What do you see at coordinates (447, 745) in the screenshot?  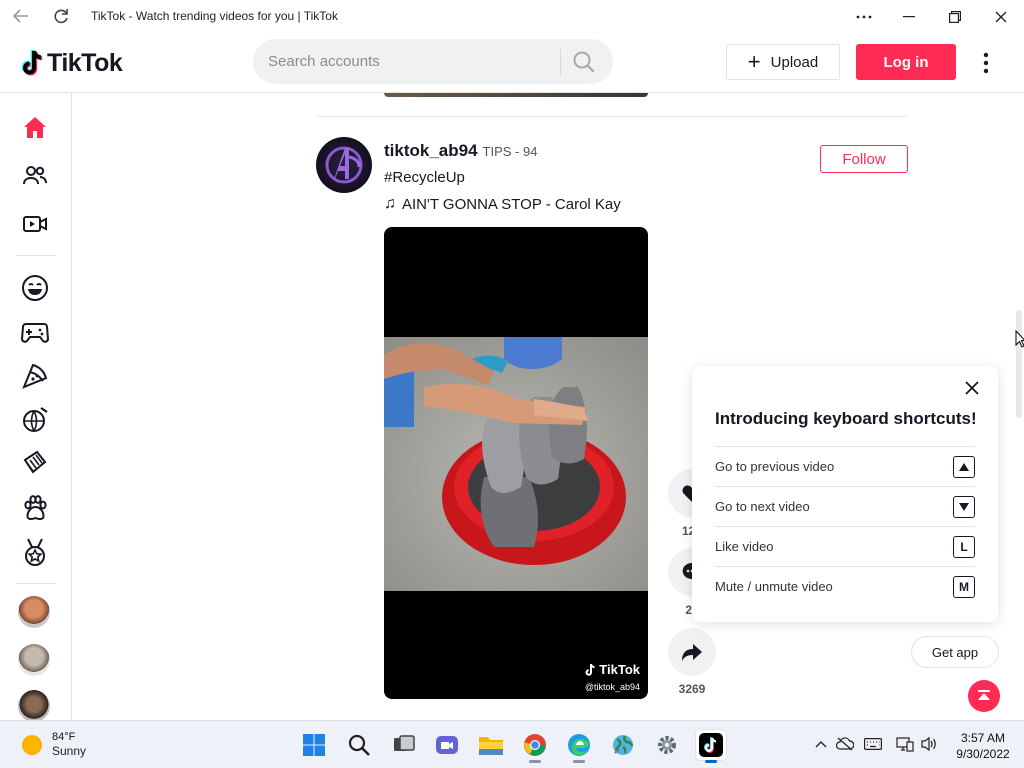 I see `teams-chat-icon` at bounding box center [447, 745].